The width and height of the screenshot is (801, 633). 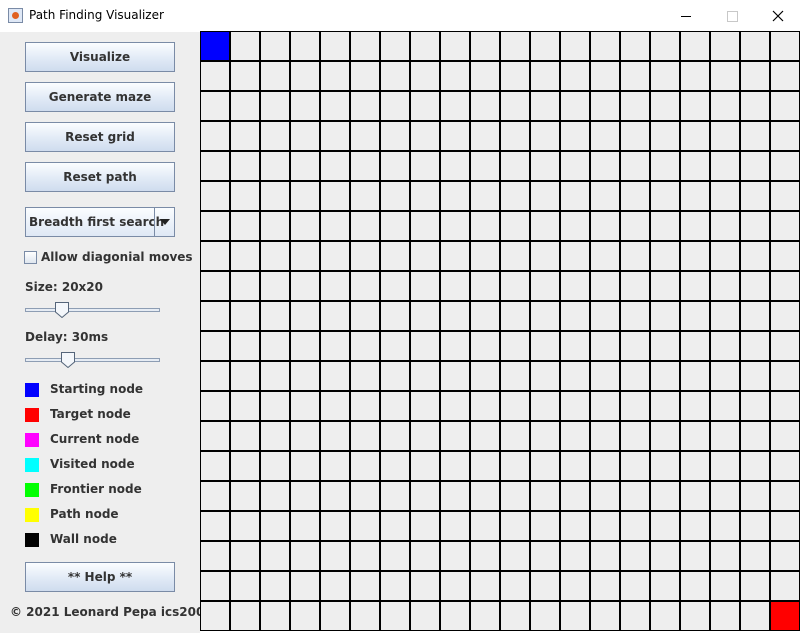 What do you see at coordinates (778, 16) in the screenshot?
I see `close-button` at bounding box center [778, 16].